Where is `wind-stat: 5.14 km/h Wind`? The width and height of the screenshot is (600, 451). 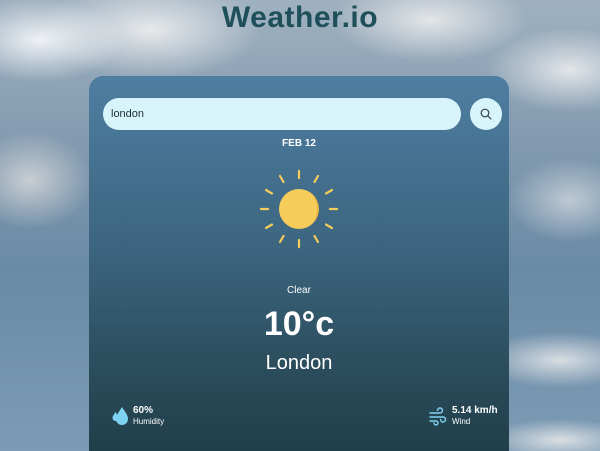 wind-stat: 5.14 km/h Wind is located at coordinates (463, 416).